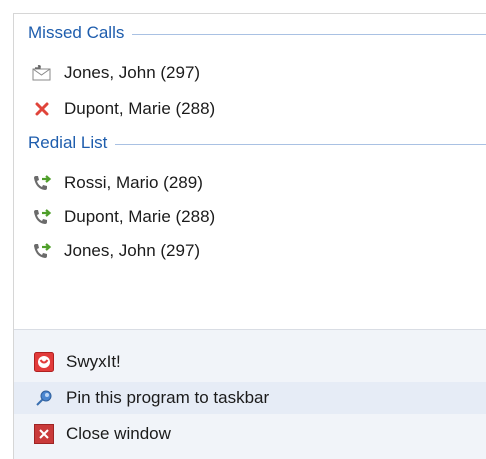 This screenshot has height=459, width=486. What do you see at coordinates (133, 182) in the screenshot?
I see `redial-label: Rossi, Mario (289)` at bounding box center [133, 182].